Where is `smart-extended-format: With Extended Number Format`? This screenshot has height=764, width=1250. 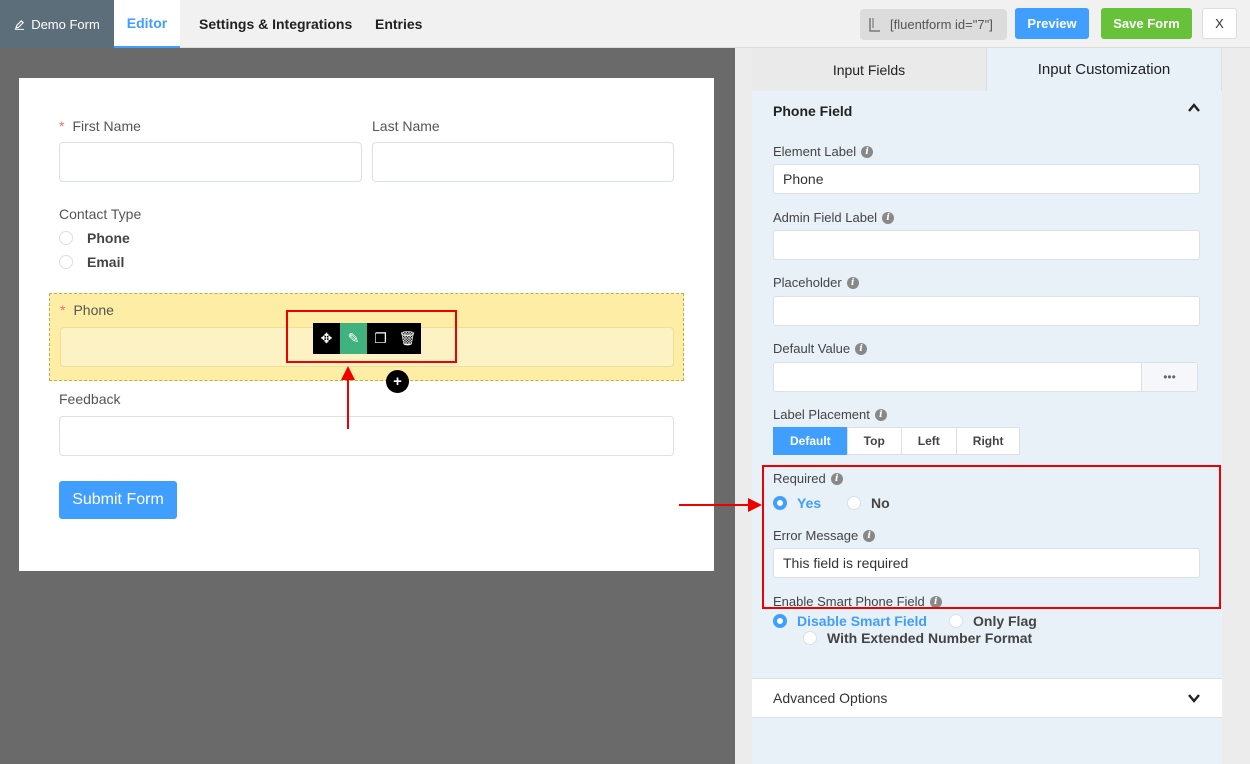
smart-extended-format: With Extended Number Format is located at coordinates (917, 638).